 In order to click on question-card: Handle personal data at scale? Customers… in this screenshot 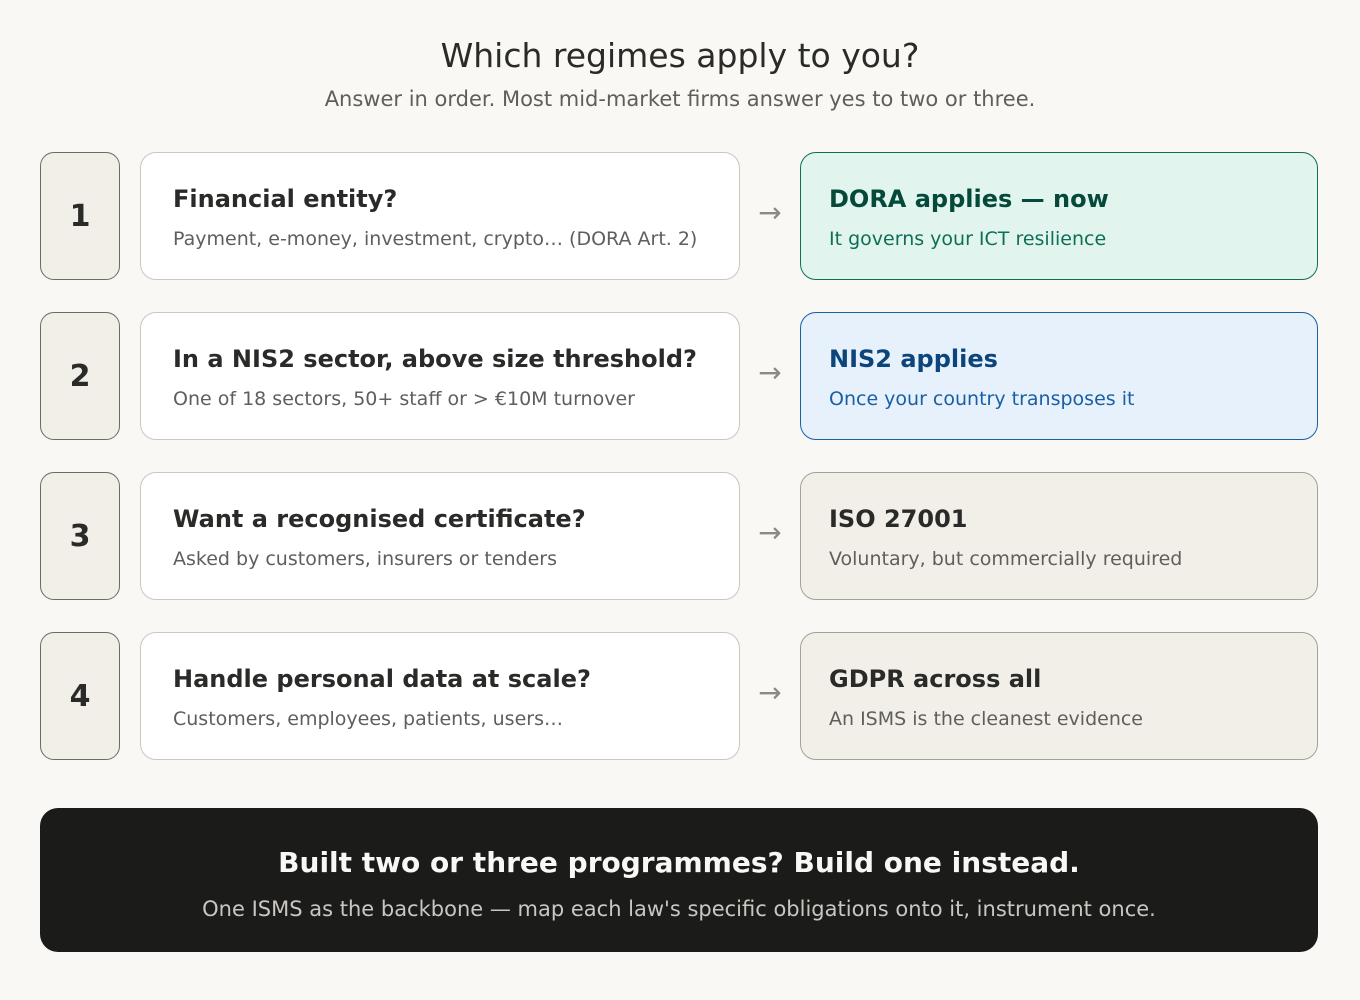, I will do `click(440, 696)`.